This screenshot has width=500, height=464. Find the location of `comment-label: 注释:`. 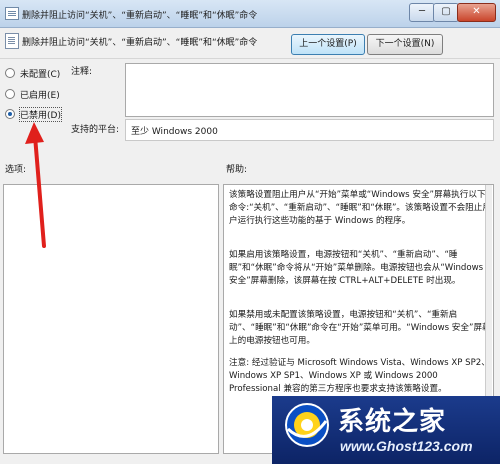

comment-label: 注释: is located at coordinates (82, 72).